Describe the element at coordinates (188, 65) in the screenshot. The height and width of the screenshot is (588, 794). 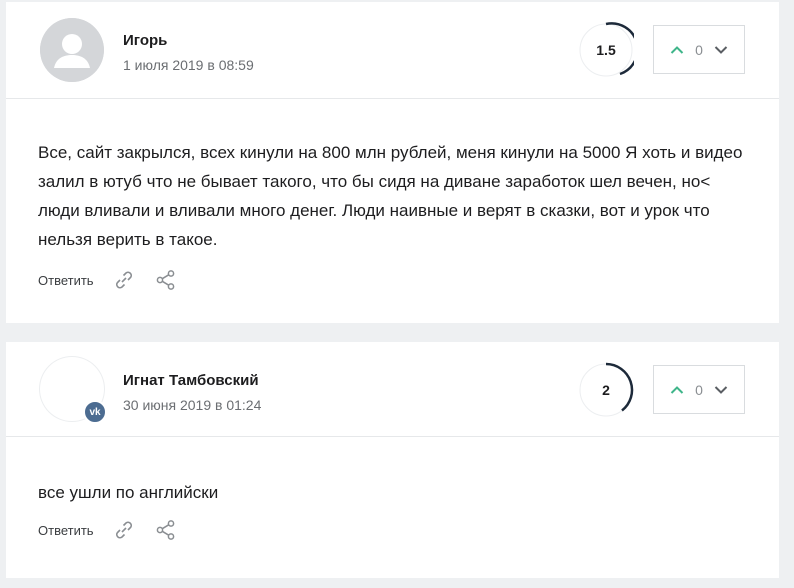
I see `comment-date: 1 июля 2019 в 08:59` at that location.